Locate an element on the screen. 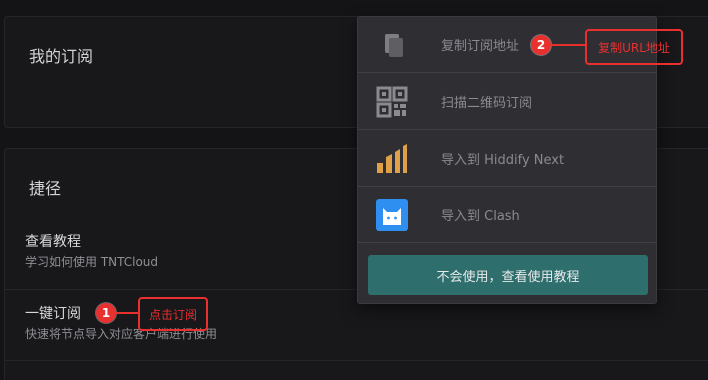 The height and width of the screenshot is (380, 708). dropdown-item-import-hiddify: 导入到 Hiddify Next is located at coordinates (507, 159).